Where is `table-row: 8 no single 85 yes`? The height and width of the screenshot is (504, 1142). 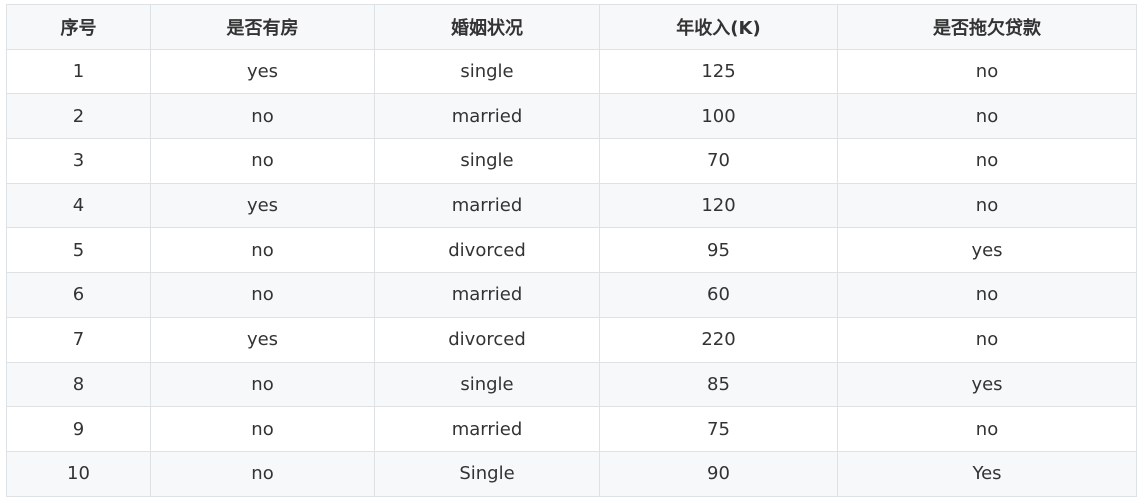 table-row: 8 no single 85 yes is located at coordinates (571, 384).